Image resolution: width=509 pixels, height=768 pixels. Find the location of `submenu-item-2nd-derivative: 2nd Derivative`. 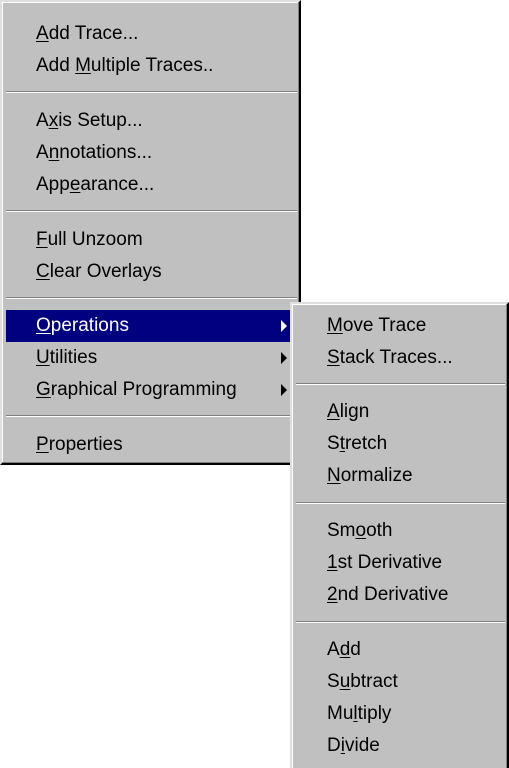

submenu-item-2nd-derivative: 2nd Derivative is located at coordinates (400, 595).